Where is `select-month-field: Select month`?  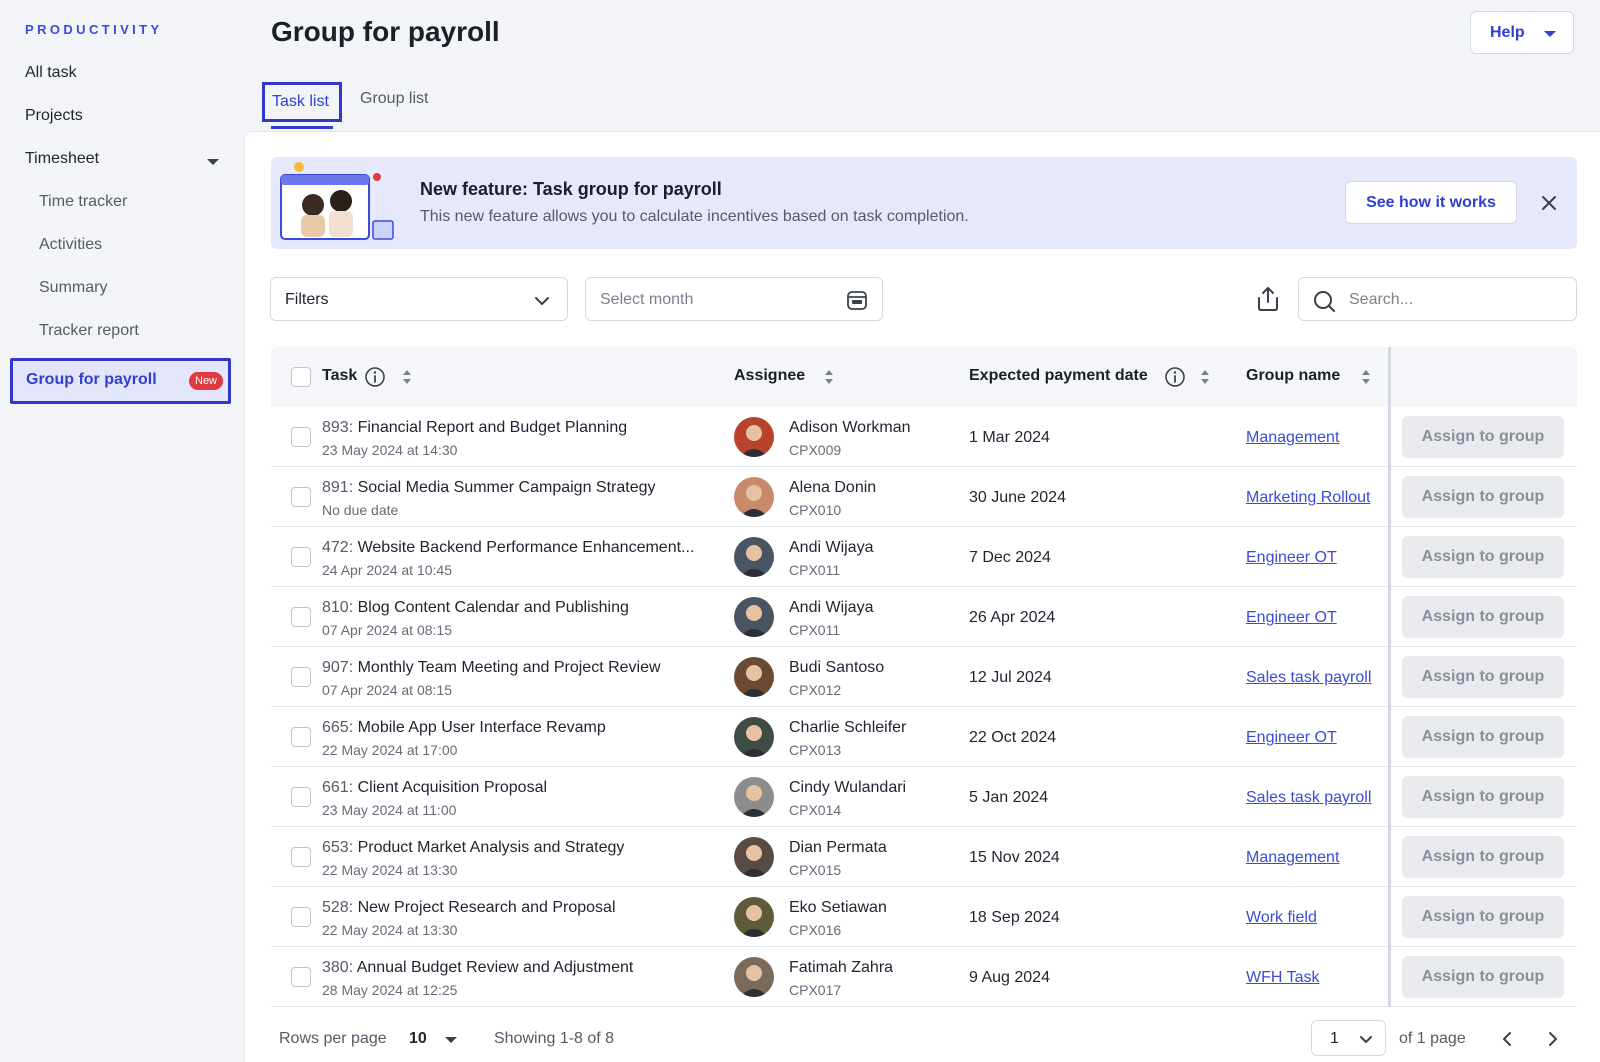 select-month-field: Select month is located at coordinates (734, 299).